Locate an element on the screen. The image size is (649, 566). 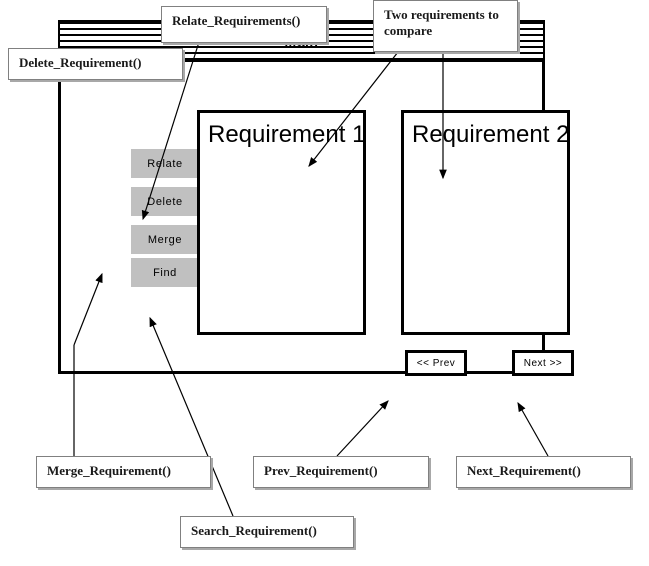
relate-button: Relate is located at coordinates (165, 163).